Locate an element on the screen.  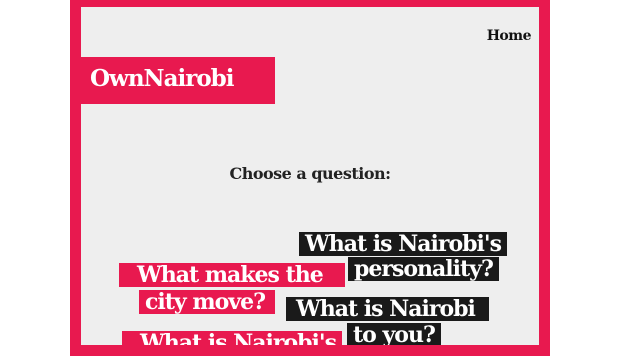
question-line: What makes the is located at coordinates (232, 275).